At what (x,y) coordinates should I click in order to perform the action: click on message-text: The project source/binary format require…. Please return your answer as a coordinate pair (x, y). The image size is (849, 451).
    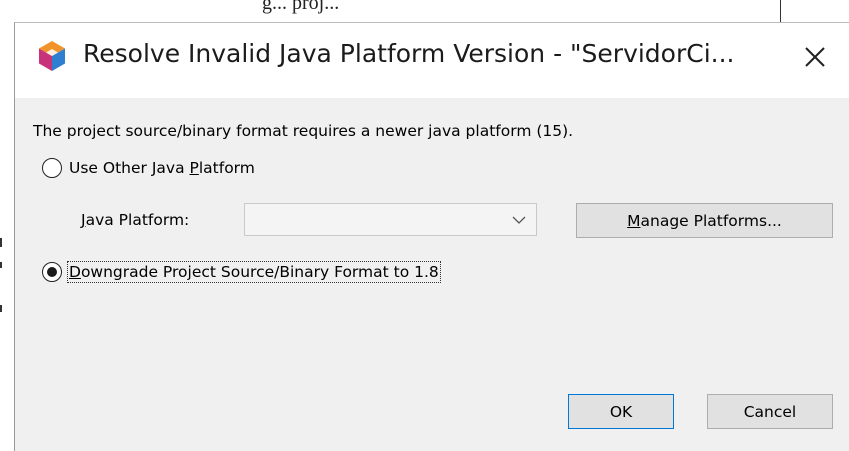
    Looking at the image, I should click on (303, 131).